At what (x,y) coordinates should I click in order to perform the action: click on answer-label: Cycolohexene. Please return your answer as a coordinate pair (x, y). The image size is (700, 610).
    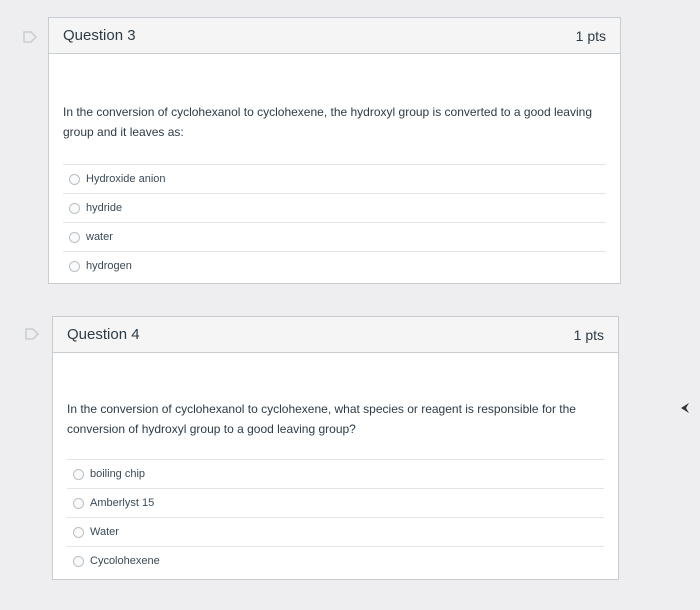
    Looking at the image, I should click on (125, 561).